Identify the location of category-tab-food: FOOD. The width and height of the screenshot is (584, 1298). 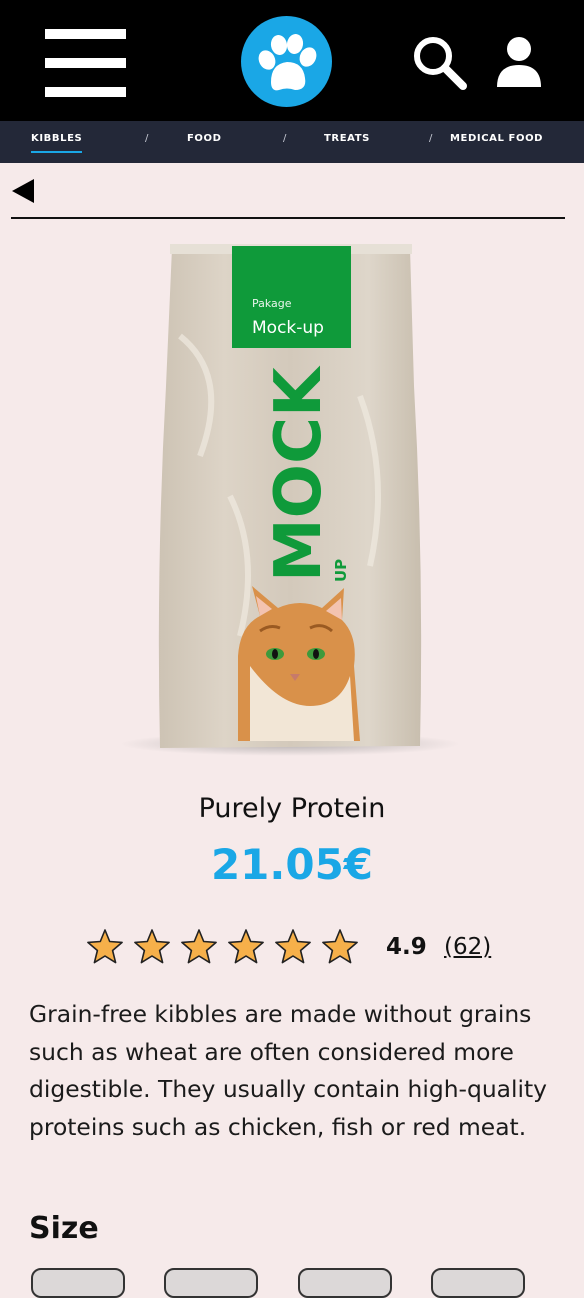
(204, 142).